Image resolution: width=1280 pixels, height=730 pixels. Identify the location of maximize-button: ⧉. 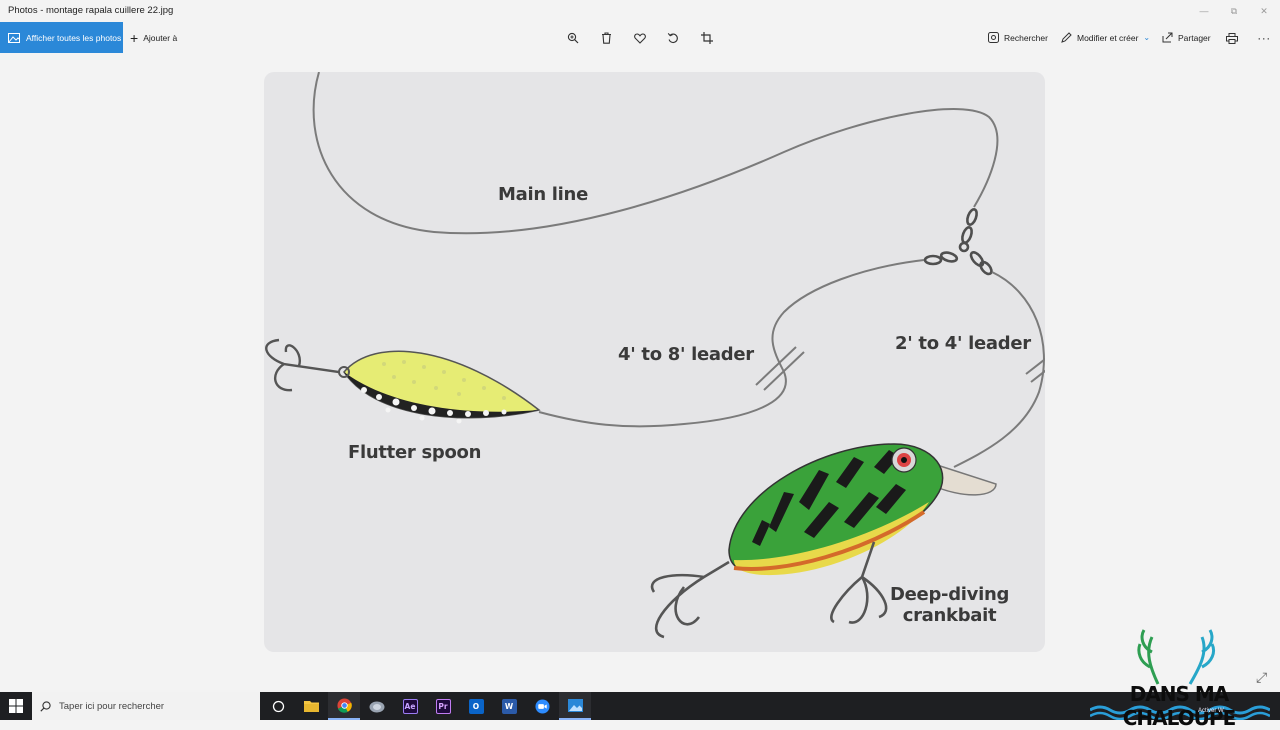
(1234, 11).